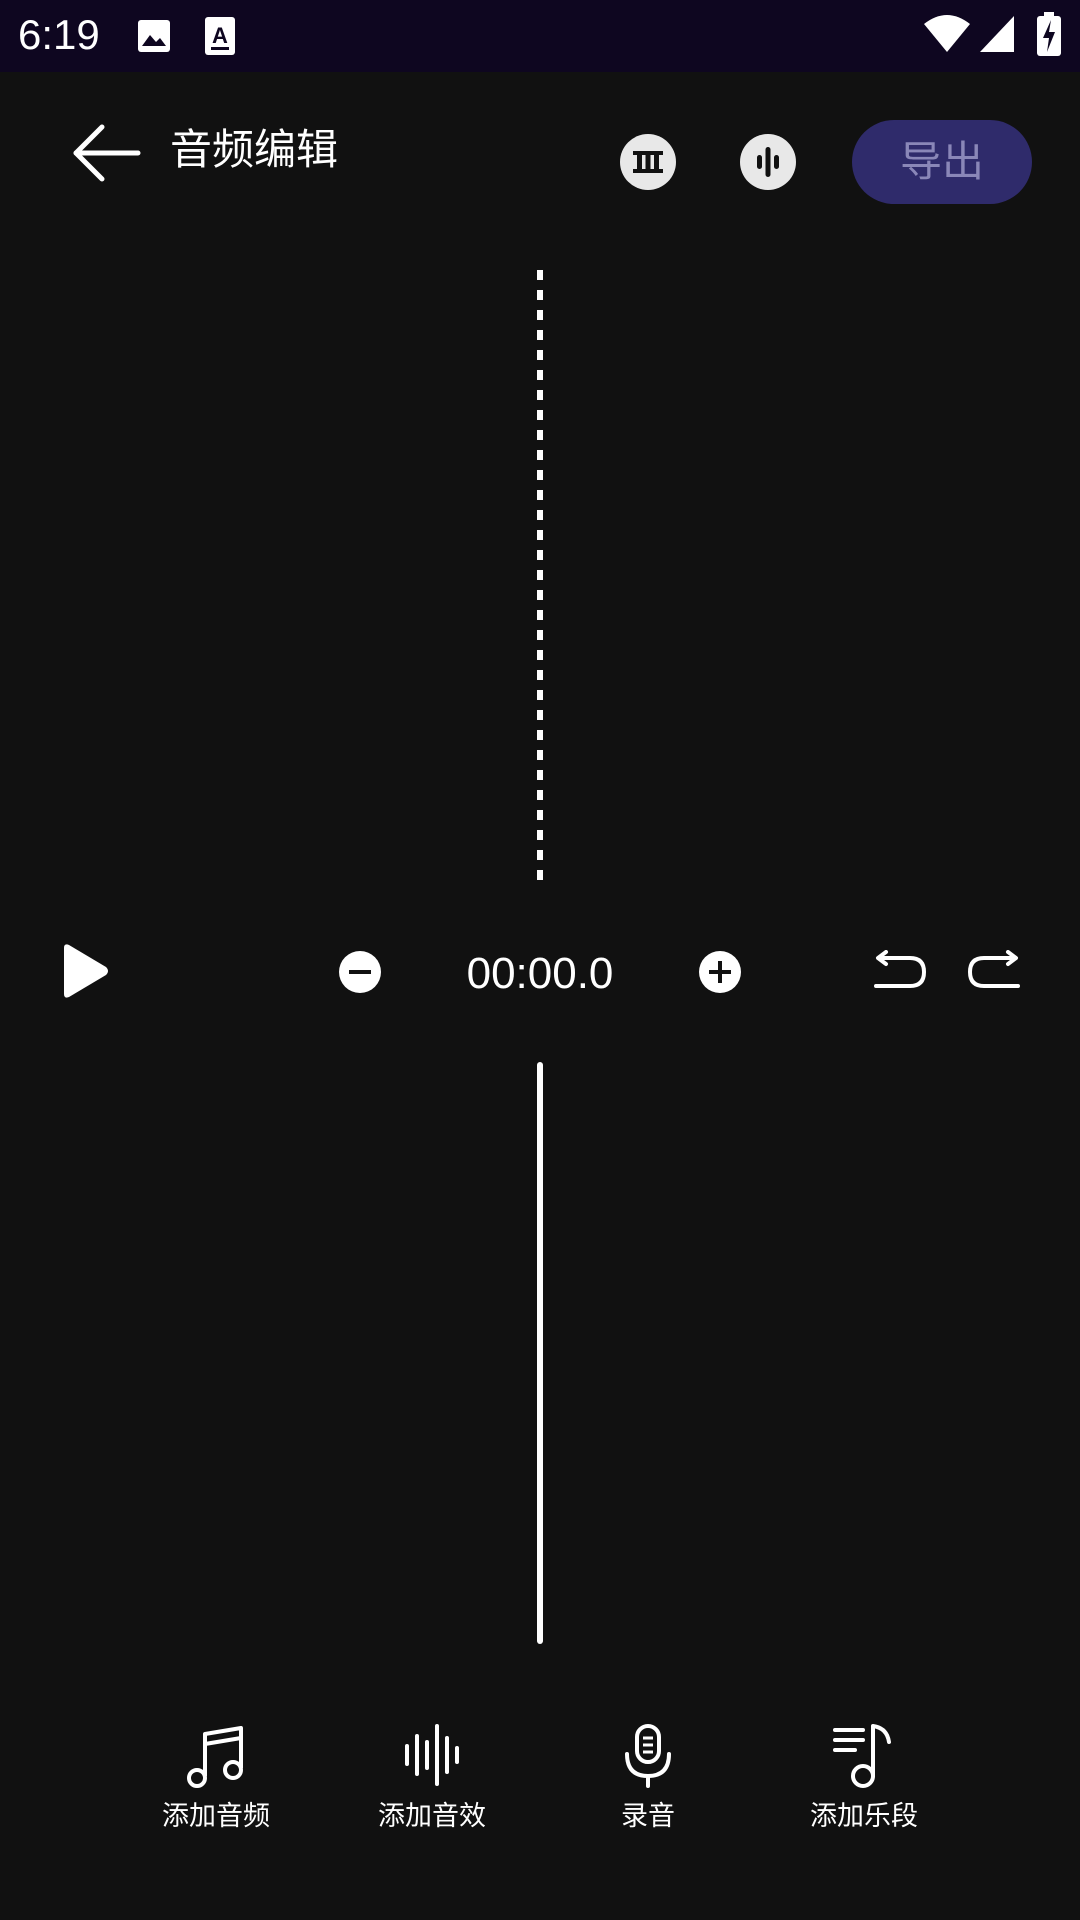 This screenshot has width=1080, height=1920. I want to click on image-icon, so click(154, 36).